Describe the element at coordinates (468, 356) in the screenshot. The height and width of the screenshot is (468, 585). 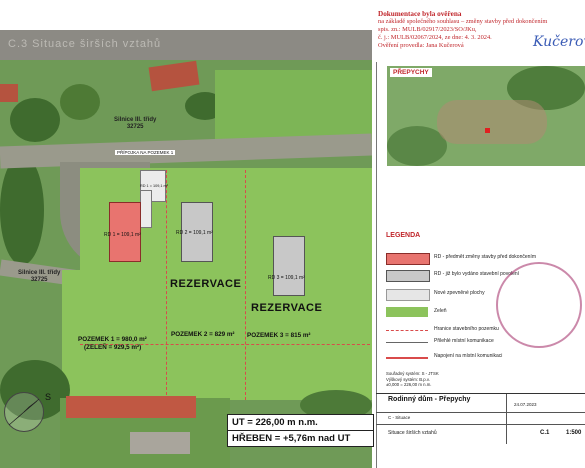
I see `legend-label: Napojení na místní komunikaci` at that location.